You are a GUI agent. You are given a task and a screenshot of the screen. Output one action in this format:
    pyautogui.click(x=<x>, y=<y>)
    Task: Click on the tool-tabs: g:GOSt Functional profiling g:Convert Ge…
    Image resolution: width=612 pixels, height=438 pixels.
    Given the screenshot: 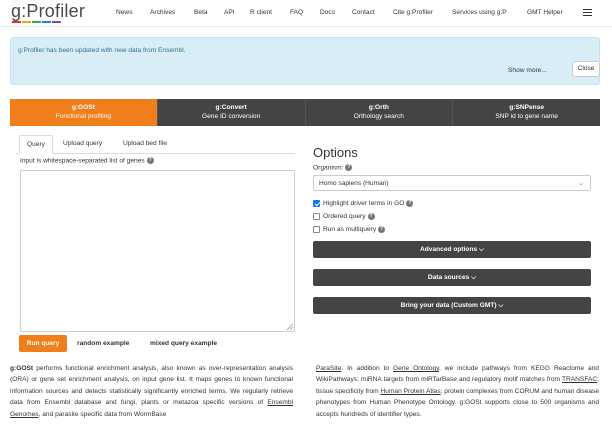 What is the action you would take?
    pyautogui.click(x=305, y=112)
    